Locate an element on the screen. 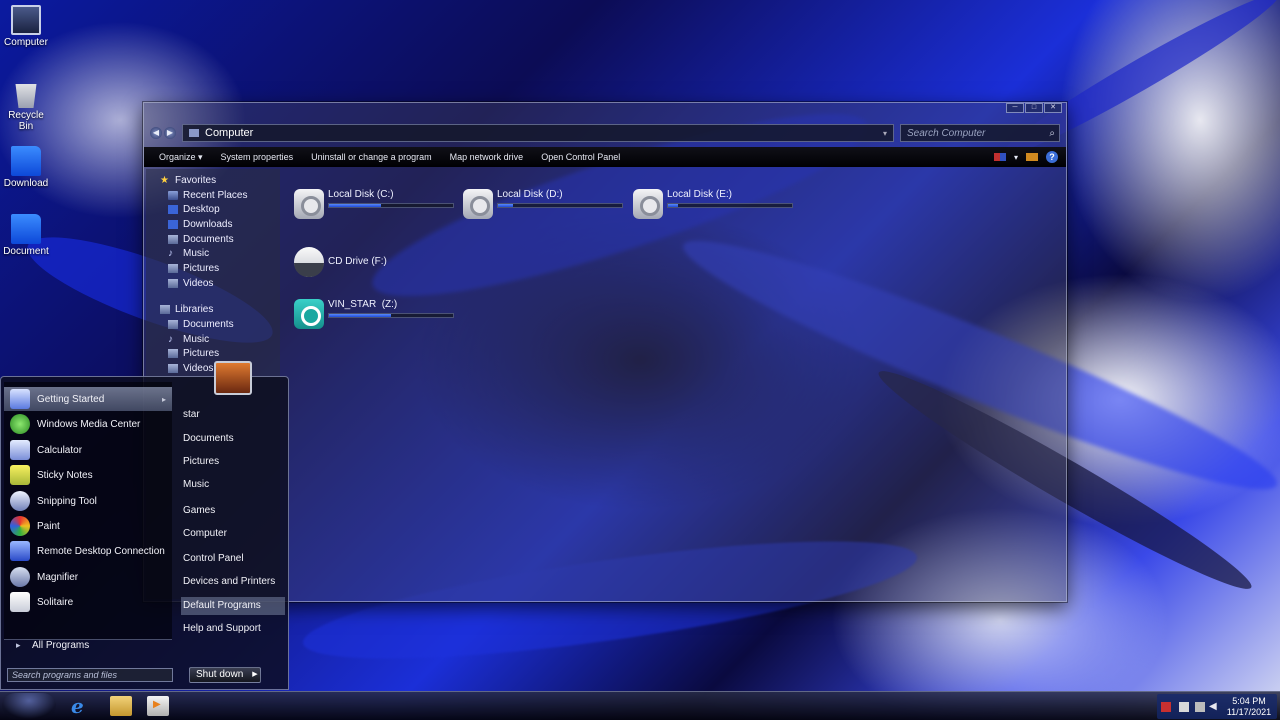 This screenshot has width=1280, height=720. program-getting-started: Getting Started ▸ is located at coordinates (88, 399).